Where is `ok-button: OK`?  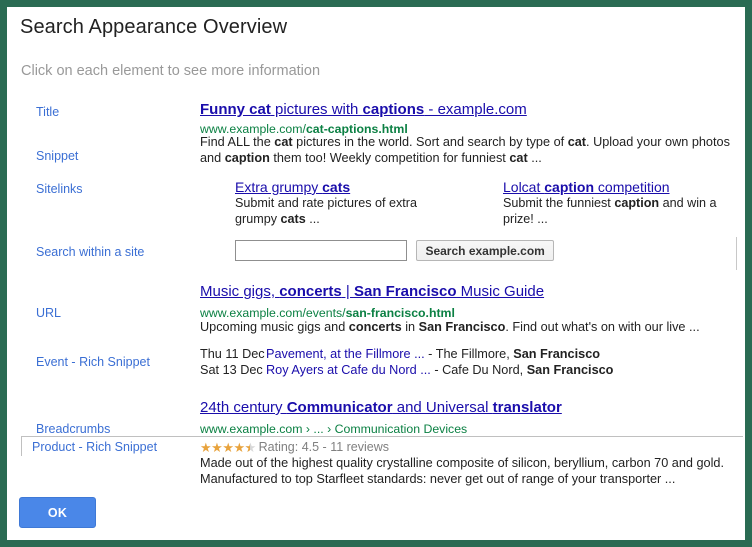
ok-button: OK is located at coordinates (57, 512).